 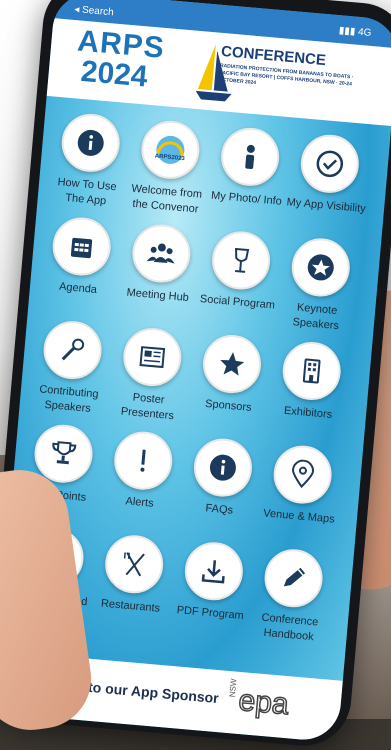 I want to click on tile-label: Poster Presenters, so click(x=147, y=407).